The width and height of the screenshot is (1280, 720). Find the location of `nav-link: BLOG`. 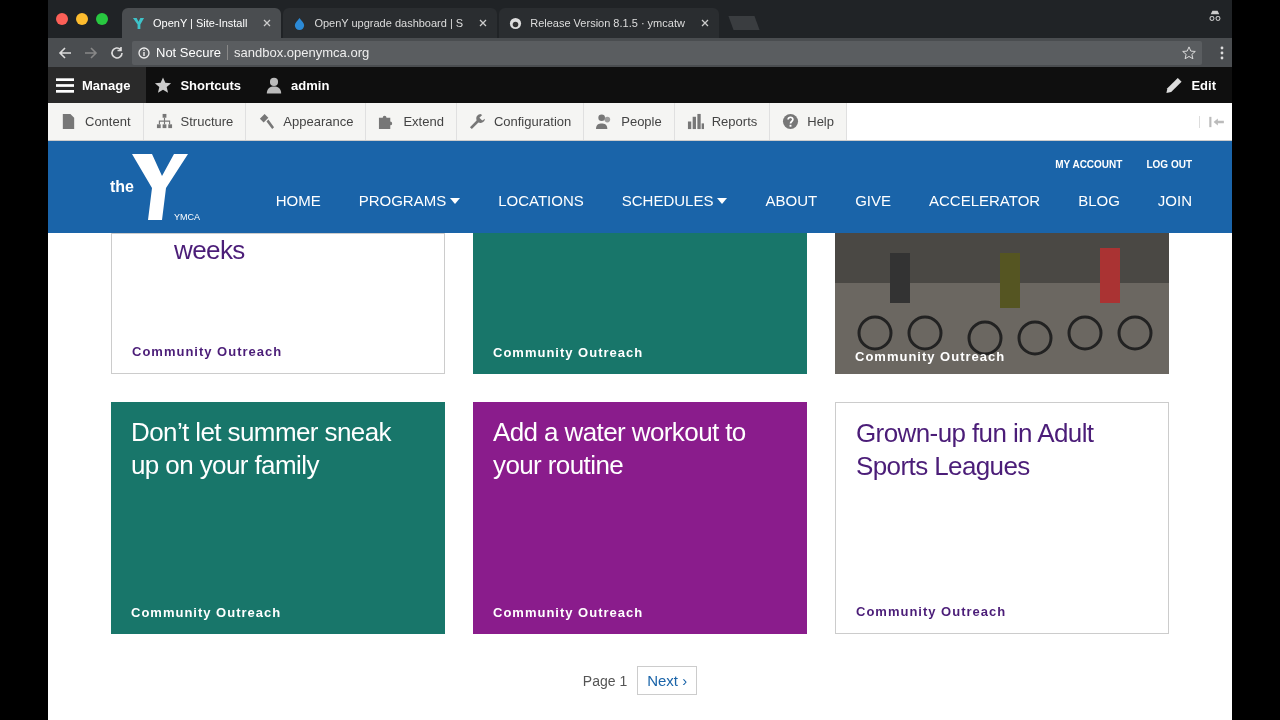

nav-link: BLOG is located at coordinates (1099, 200).